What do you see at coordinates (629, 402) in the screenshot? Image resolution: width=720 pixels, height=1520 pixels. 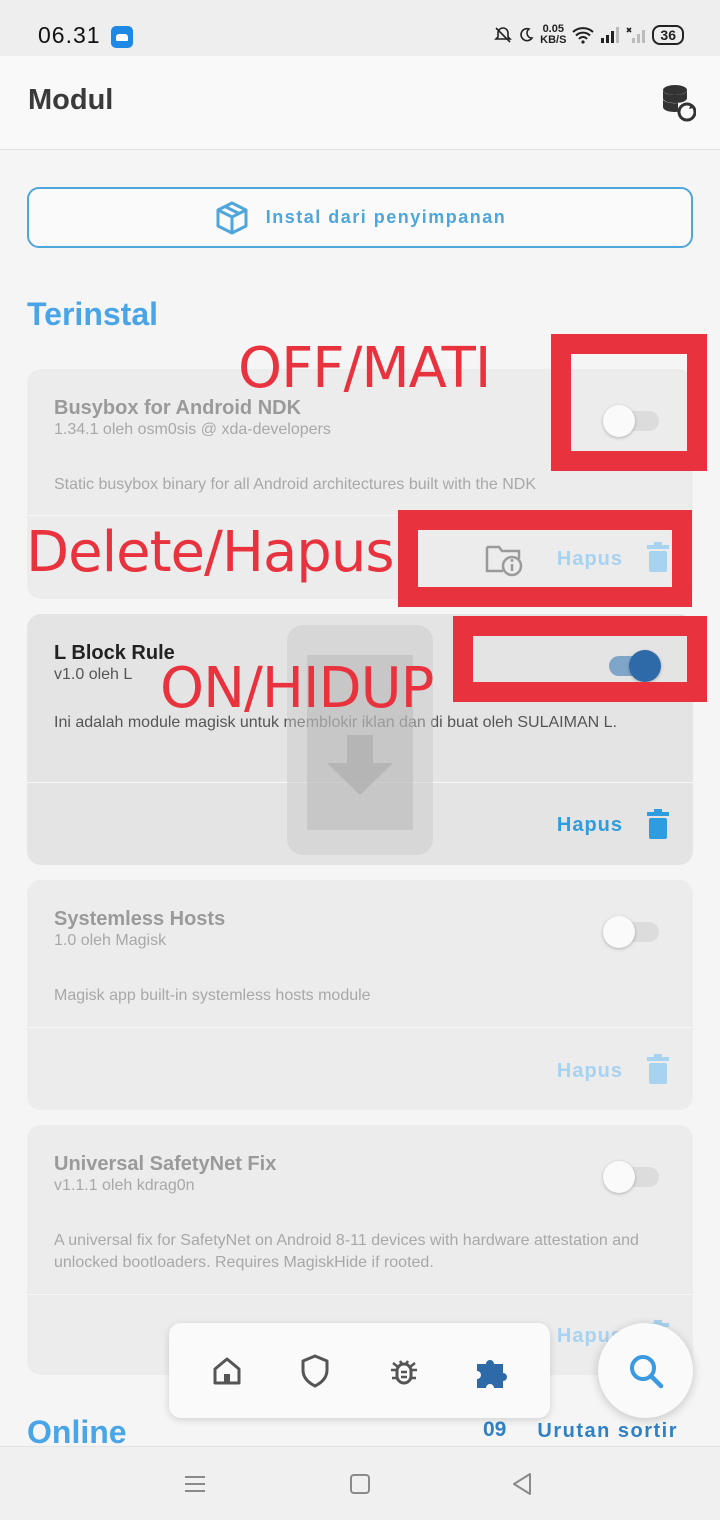 I see `annotation-box-off` at bounding box center [629, 402].